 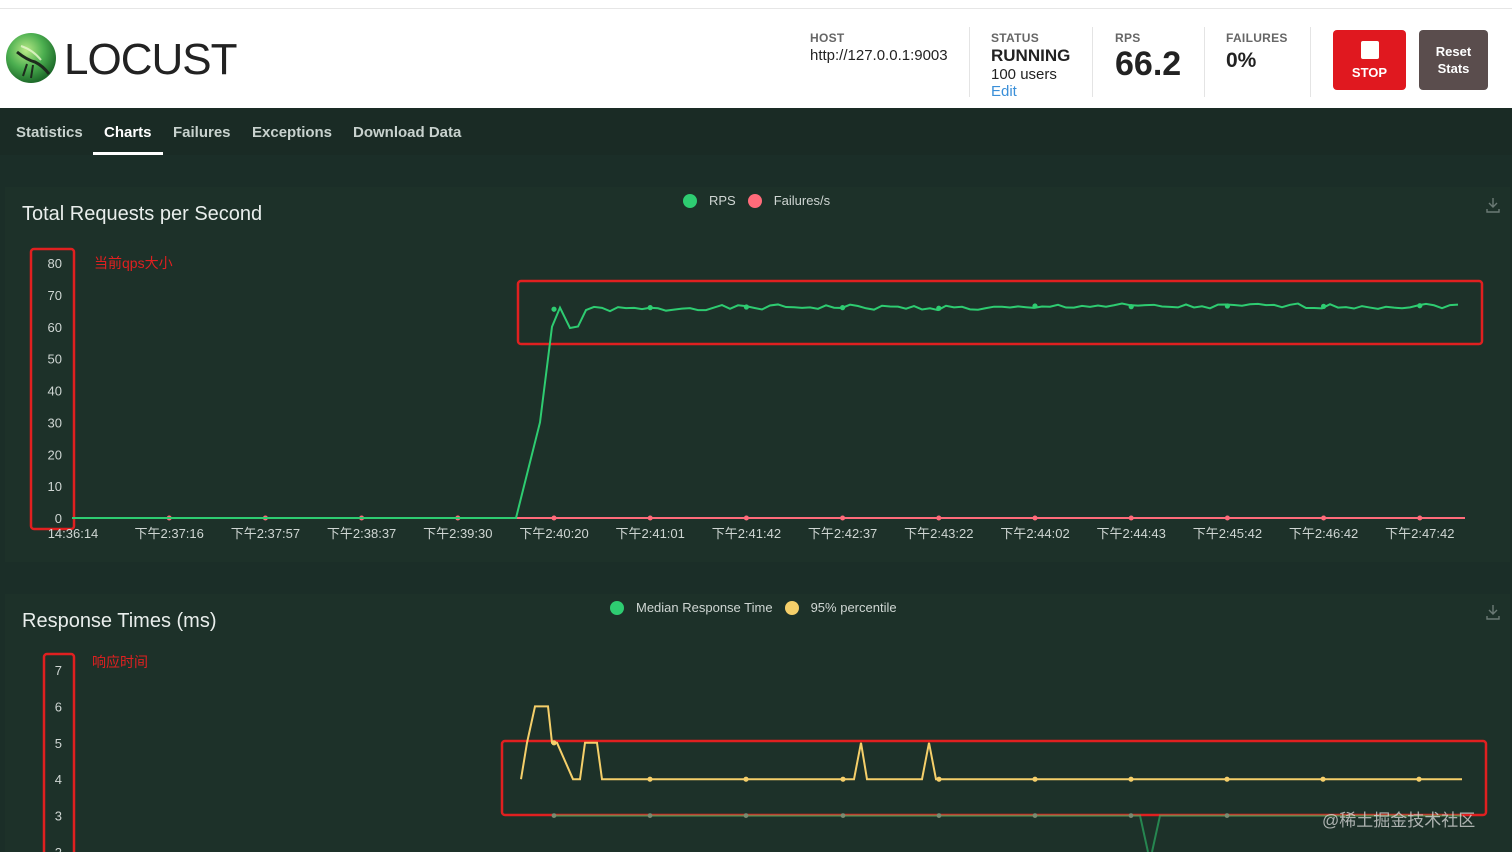 I want to click on x-tick-label: 下午2:46:42, so click(x=1323, y=533).